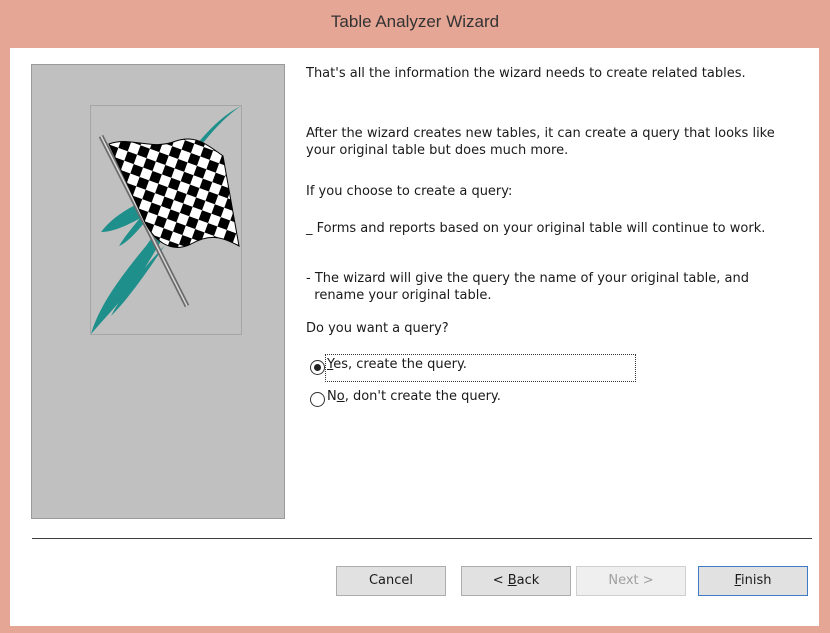  Describe the element at coordinates (422, 396) in the screenshot. I see `no-label-rest: , don't create the query.` at that location.